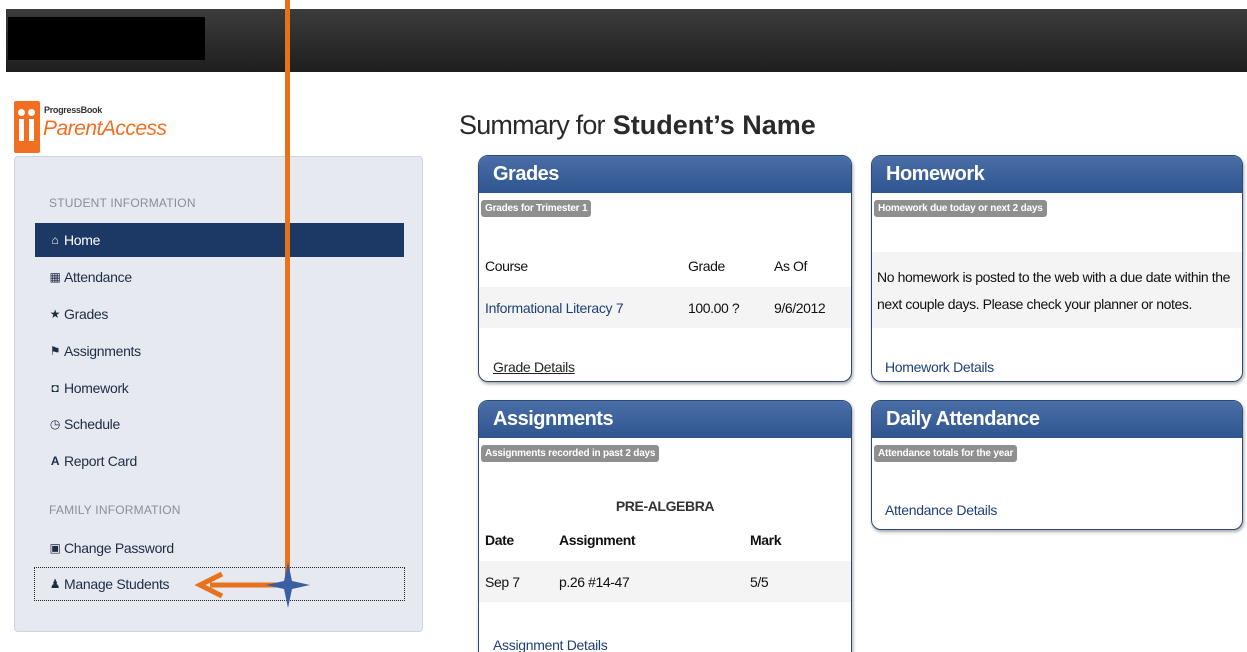  What do you see at coordinates (597, 540) in the screenshot?
I see `assignment-column-header: Assignment` at bounding box center [597, 540].